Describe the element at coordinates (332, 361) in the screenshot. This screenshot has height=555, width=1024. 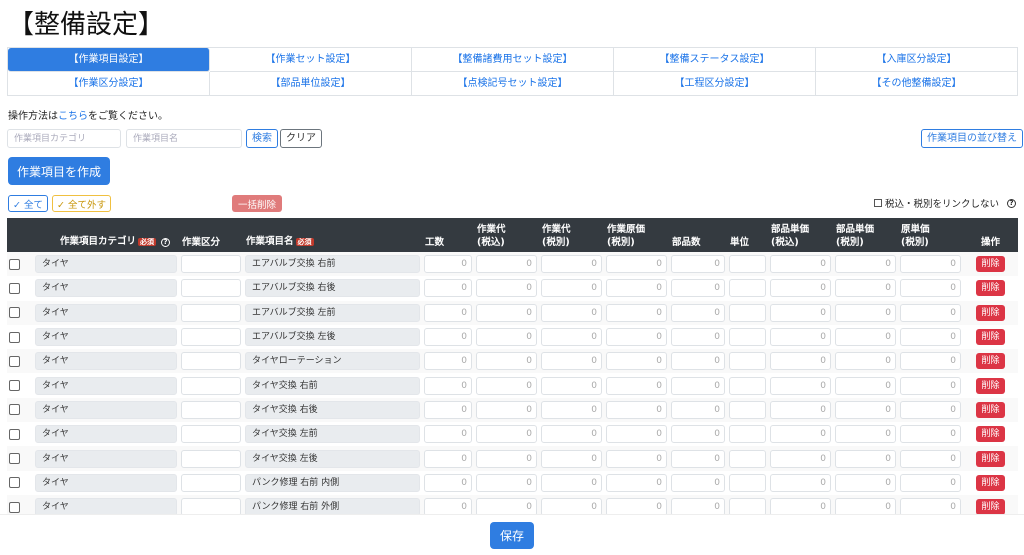
I see `work-item-name-cell: タイヤローテーション` at that location.